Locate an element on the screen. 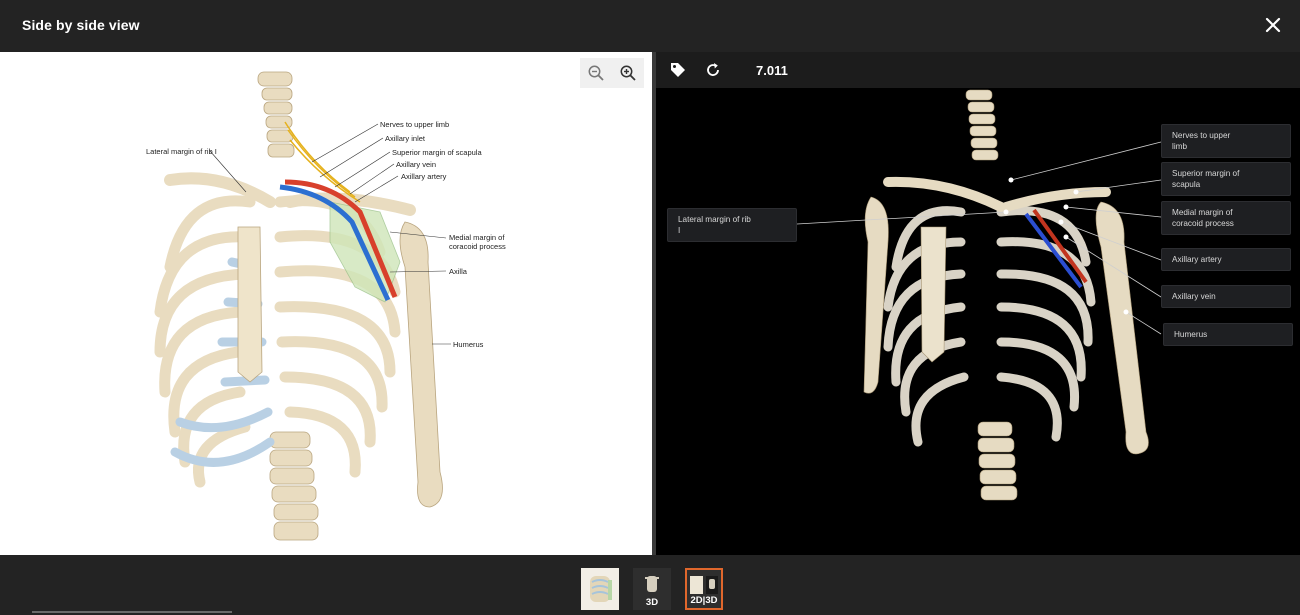  page-title: Side by side view is located at coordinates (81, 25).